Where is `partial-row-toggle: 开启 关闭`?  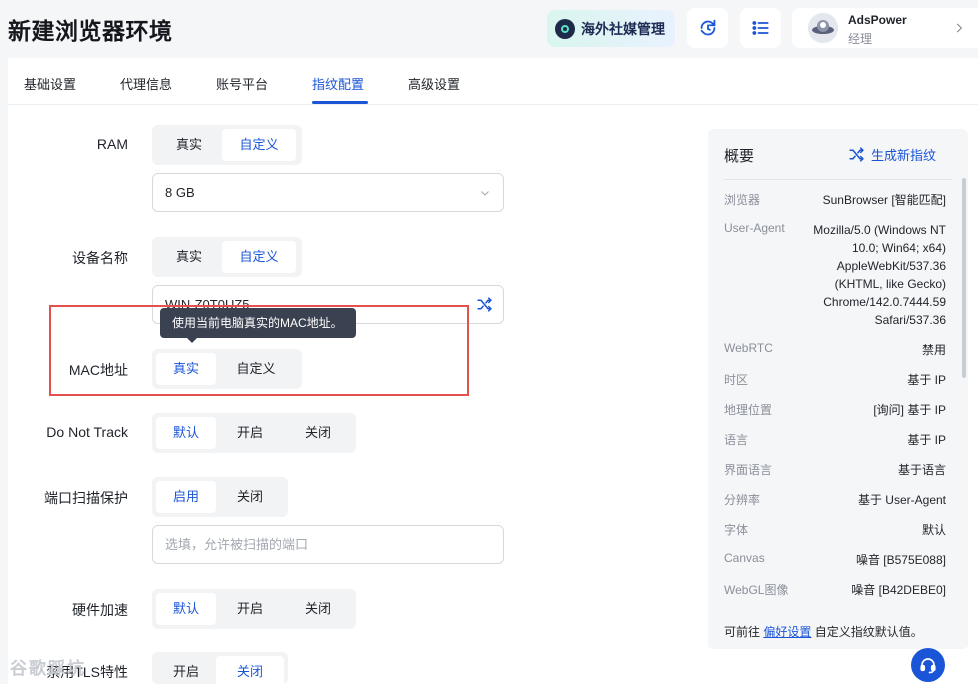
partial-row-toggle: 开启 关闭 is located at coordinates (220, 668).